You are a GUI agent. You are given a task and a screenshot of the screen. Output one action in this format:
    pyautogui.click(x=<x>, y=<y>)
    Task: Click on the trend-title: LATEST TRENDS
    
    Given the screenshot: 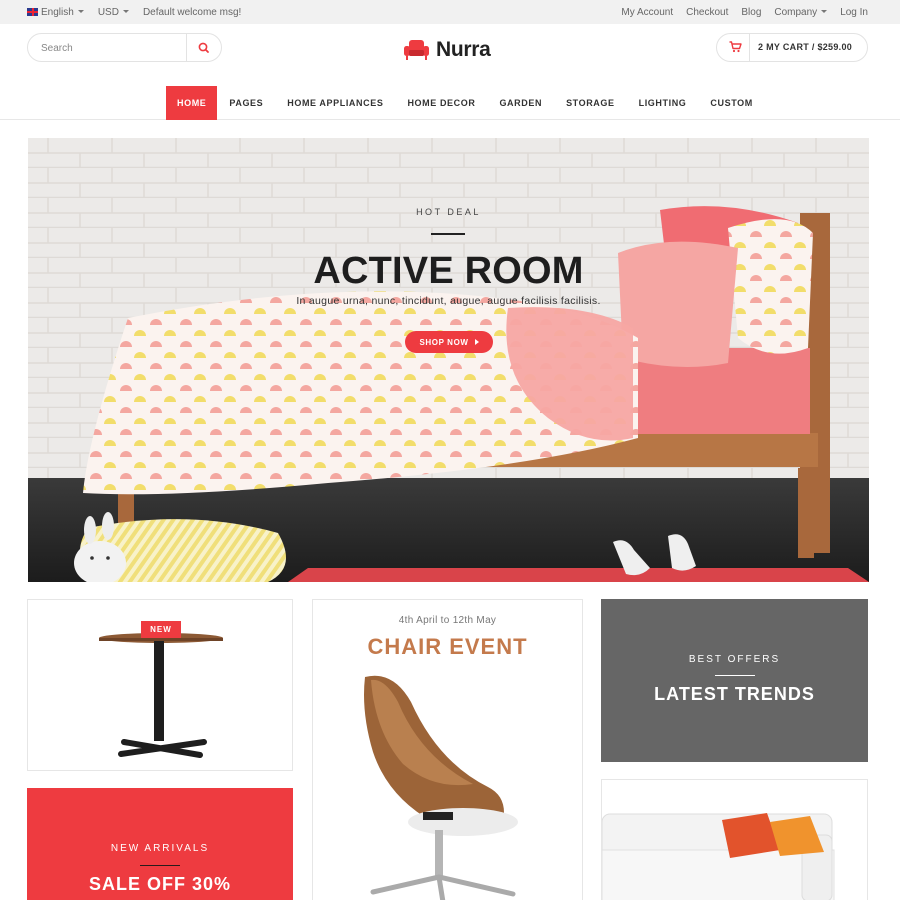 What is the action you would take?
    pyautogui.click(x=734, y=694)
    